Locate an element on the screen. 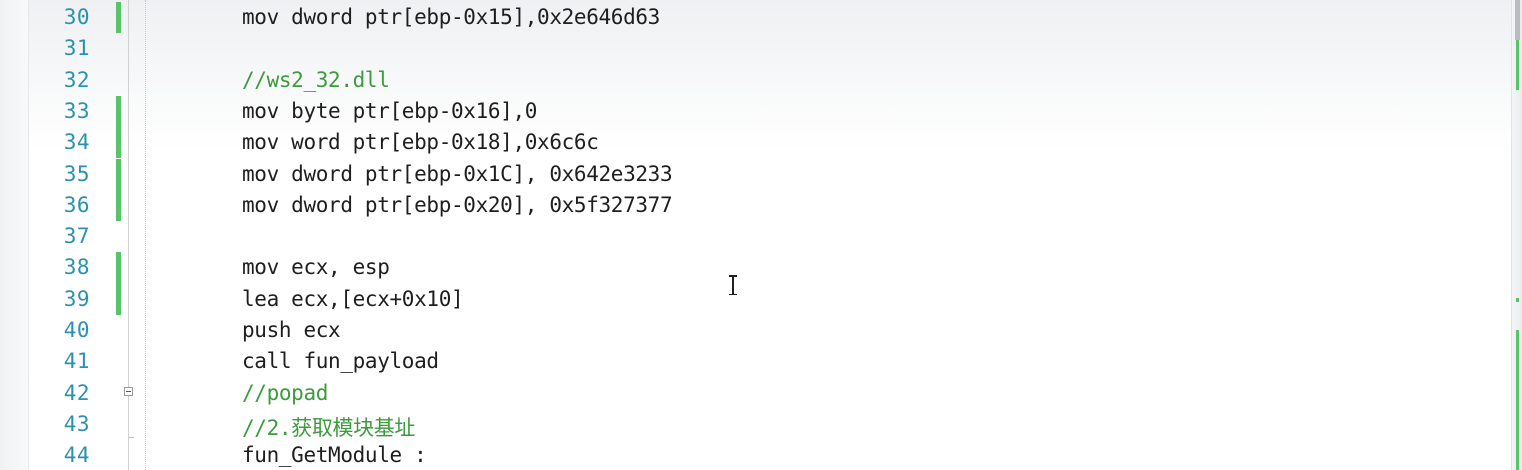  code-comment: //2.获取模块基址 is located at coordinates (329, 427).